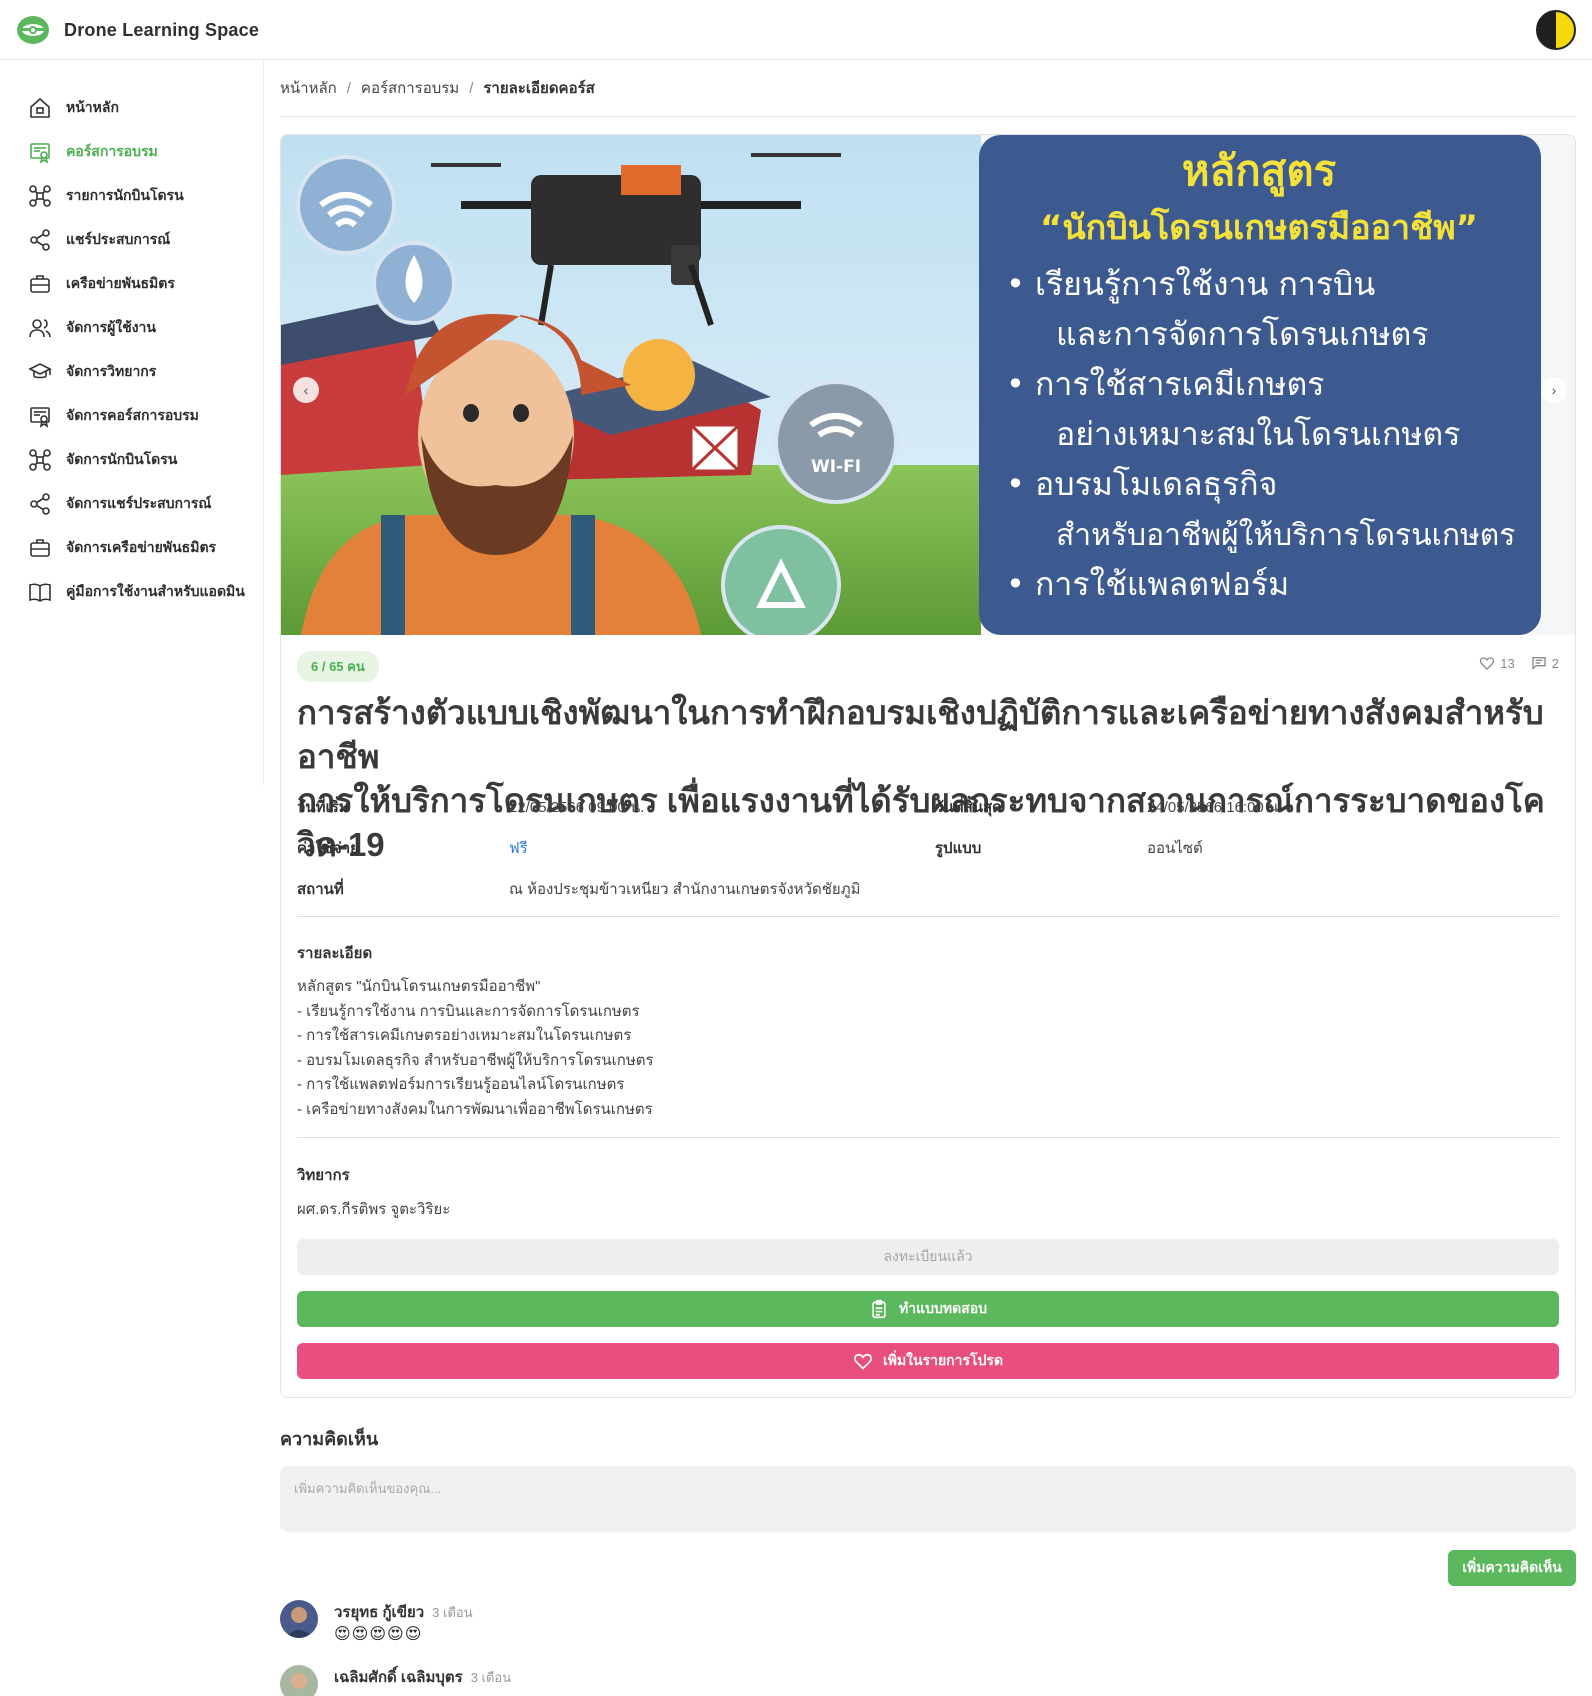  Describe the element at coordinates (958, 848) in the screenshot. I see `format-label: รูปแบบ` at that location.